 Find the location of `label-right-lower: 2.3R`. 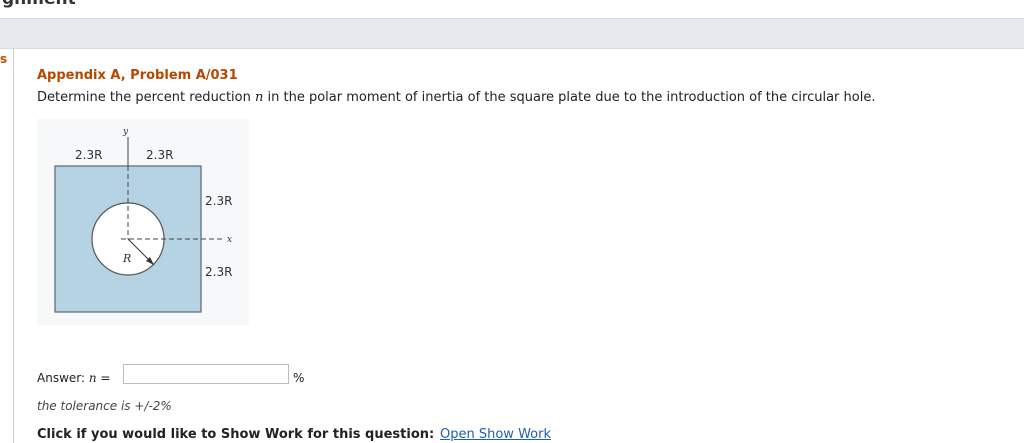

label-right-lower: 2.3R is located at coordinates (218, 272).